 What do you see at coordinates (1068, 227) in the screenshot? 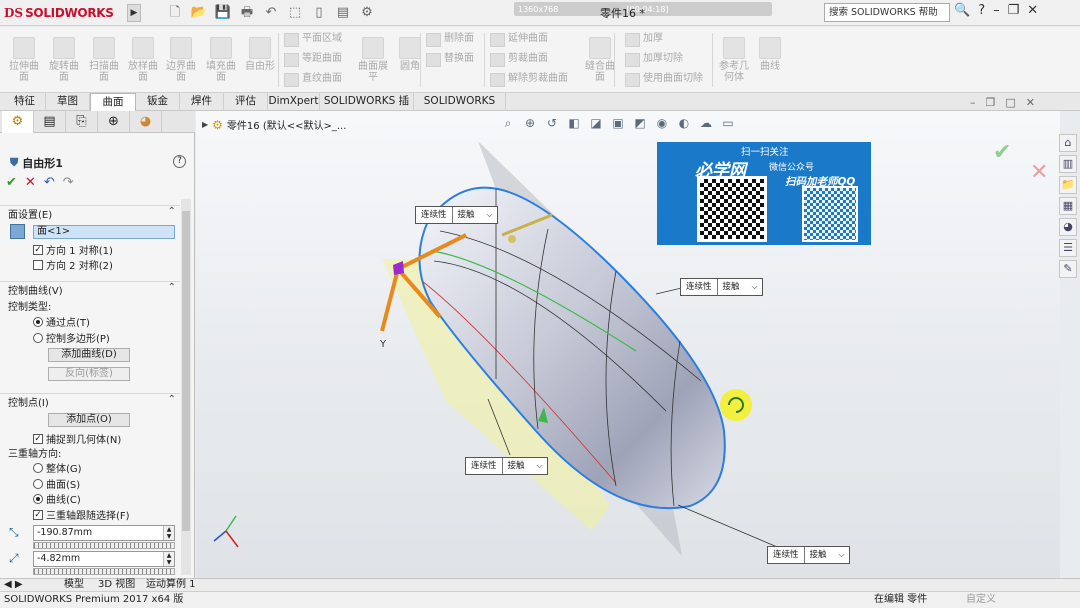
I see `appearances-icon: ◕` at bounding box center [1068, 227].